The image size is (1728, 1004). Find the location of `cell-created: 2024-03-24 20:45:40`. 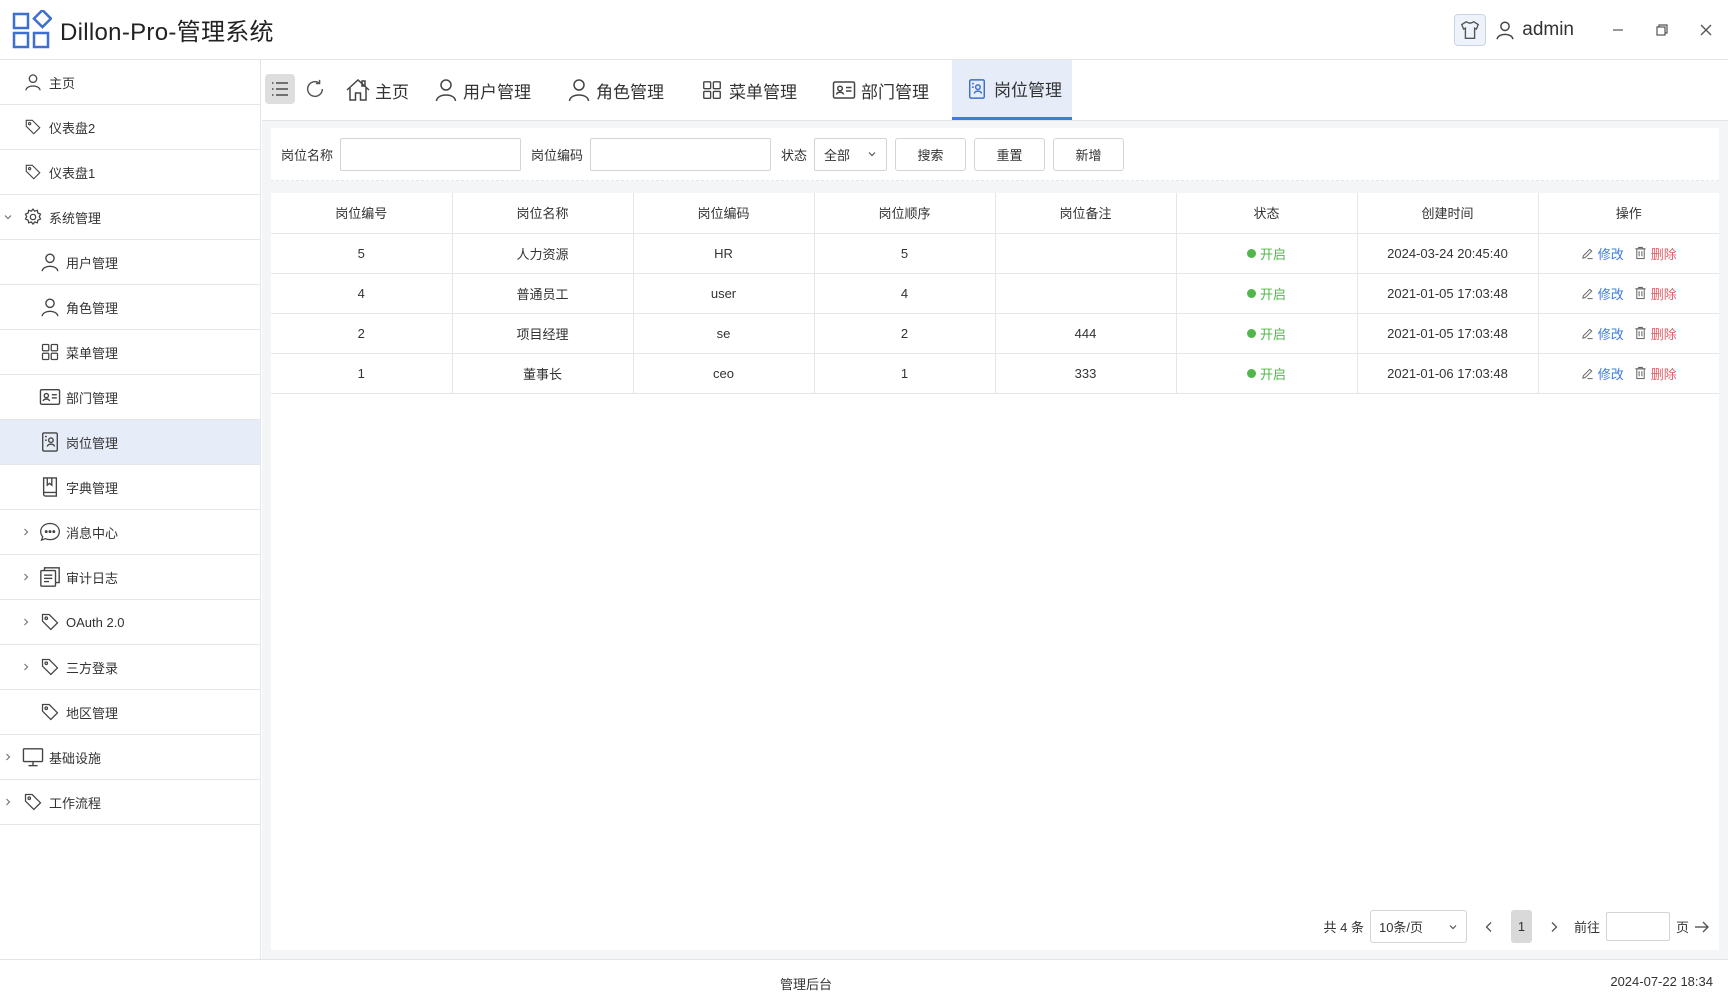

cell-created: 2024-03-24 20:45:40 is located at coordinates (1448, 253).